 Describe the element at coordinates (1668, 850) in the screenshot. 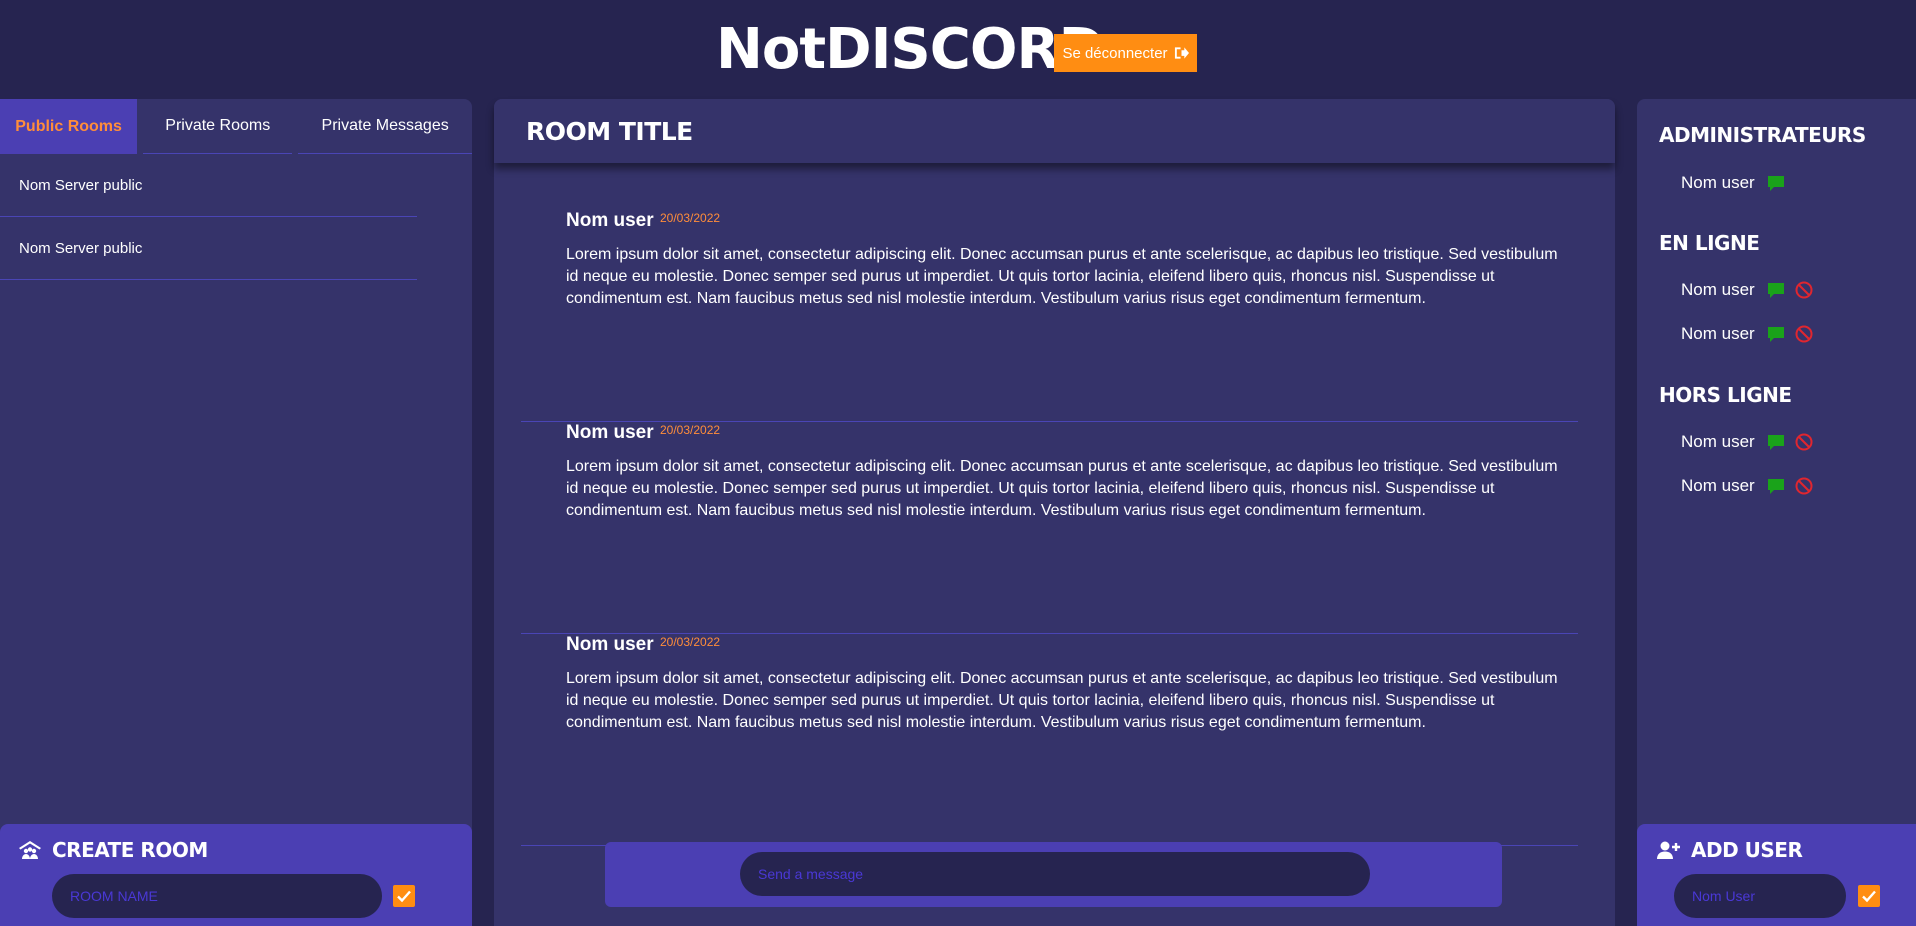

I see `user-plus-icon` at that location.